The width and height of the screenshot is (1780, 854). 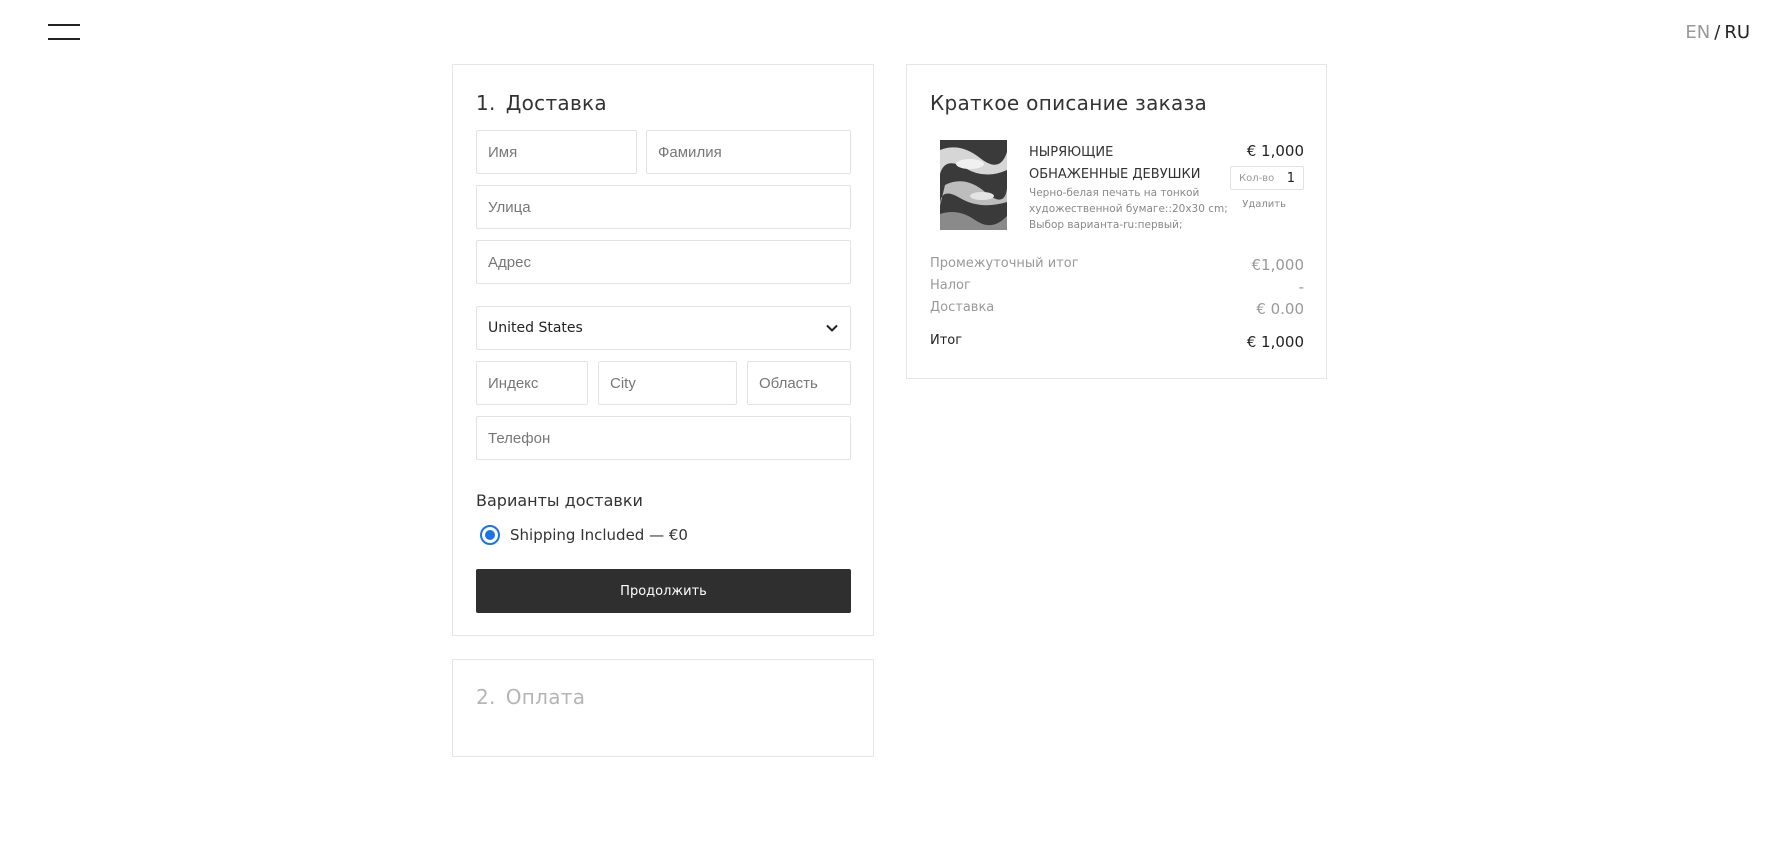 I want to click on shipping-radio, so click(x=490, y=535).